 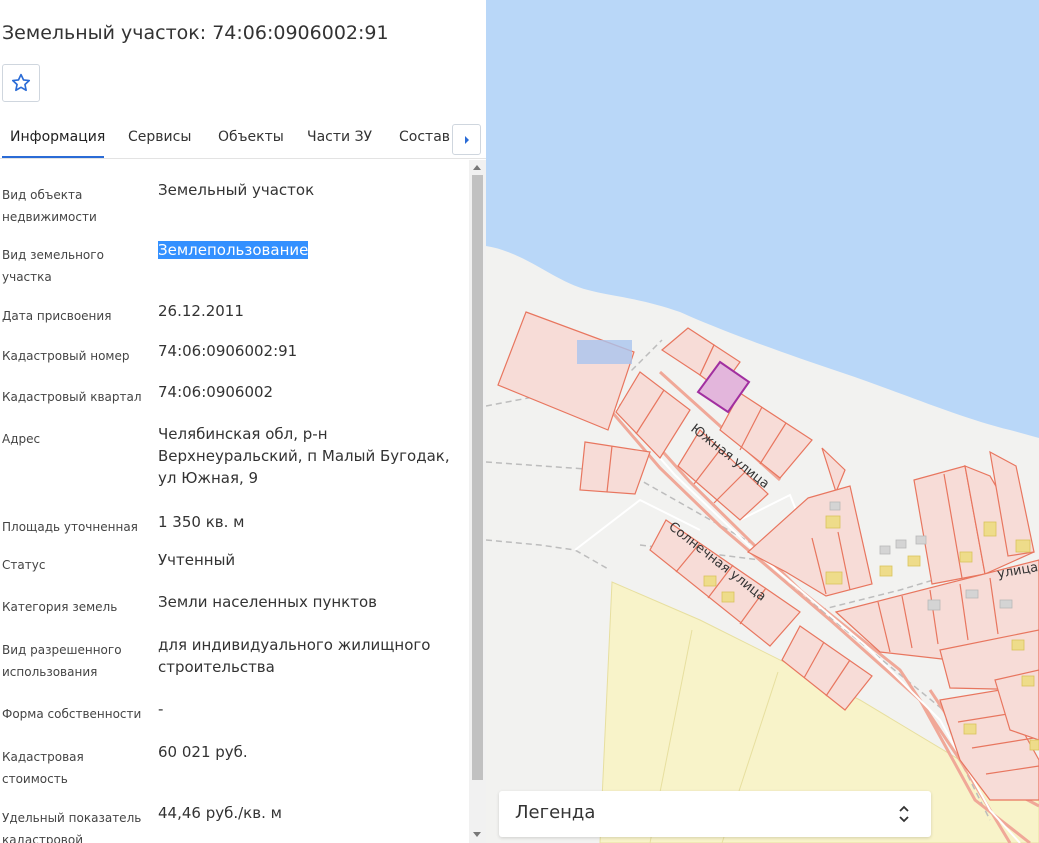 I want to click on tab-services: Сервисы, so click(x=159, y=138).